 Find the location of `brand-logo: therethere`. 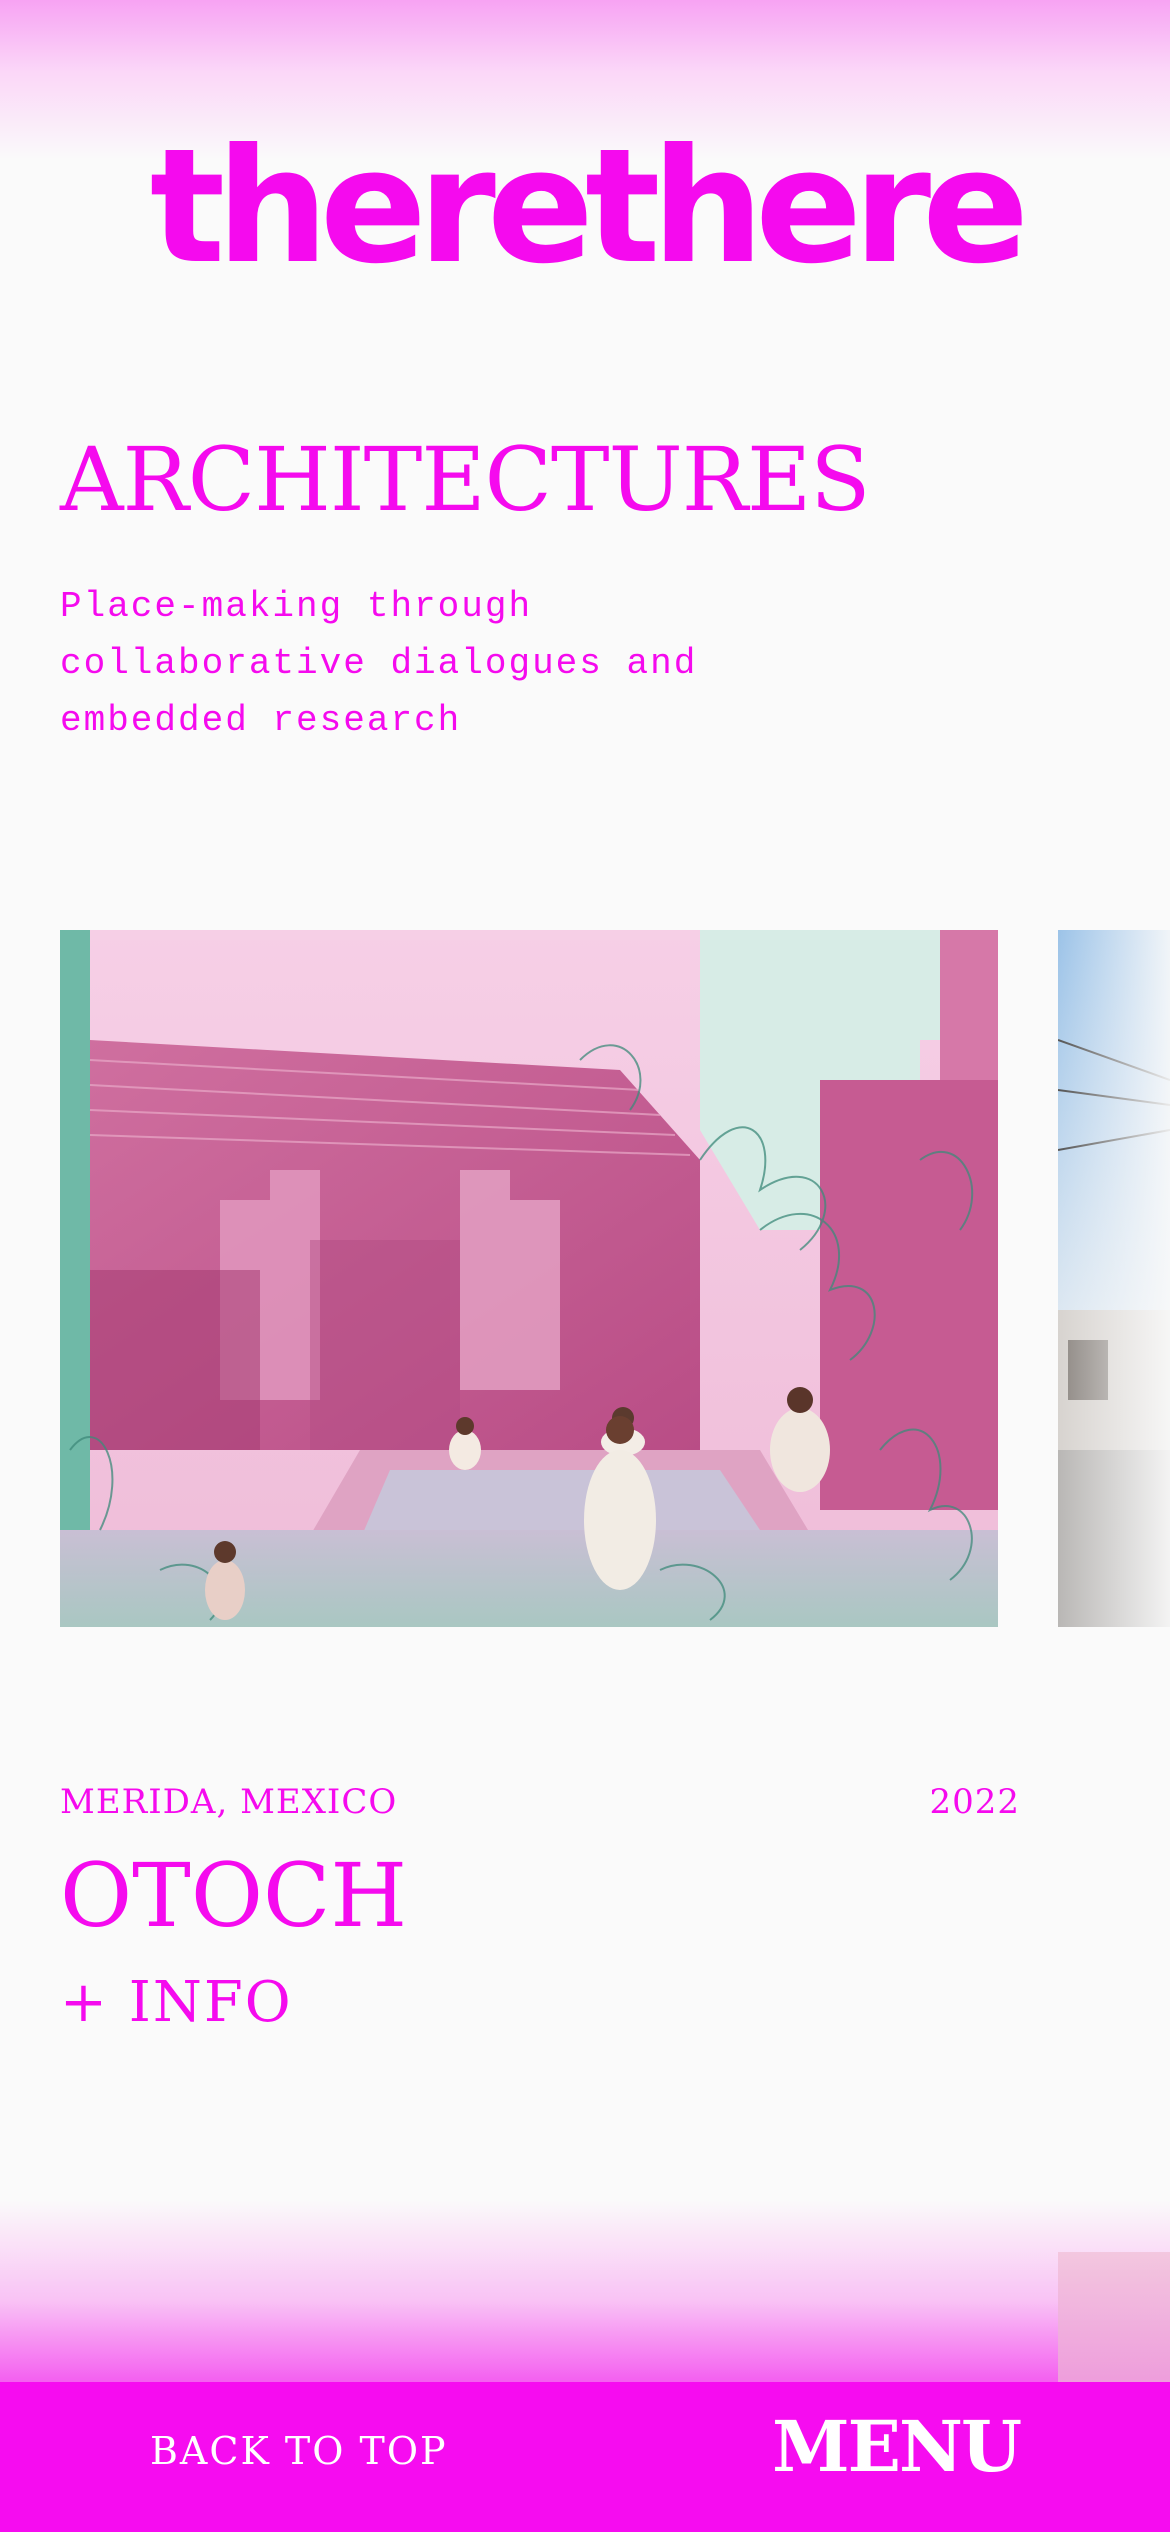

brand-logo: therethere is located at coordinates (585, 207).